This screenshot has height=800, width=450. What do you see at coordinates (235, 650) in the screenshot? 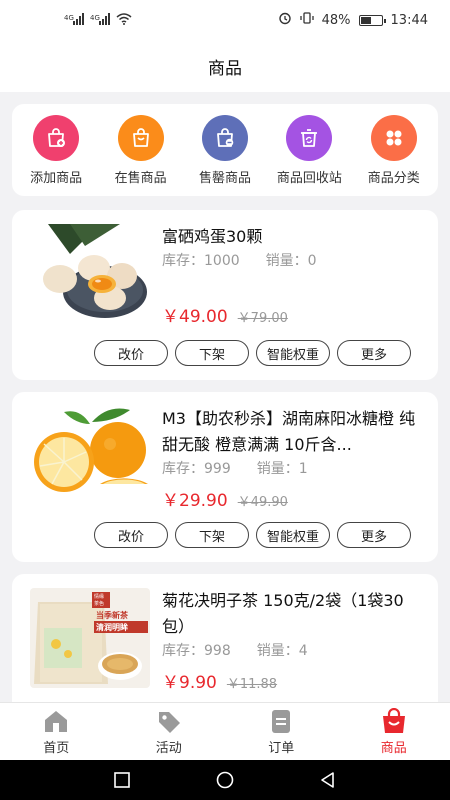
I see `product-meta: 库存：998 销量：4` at bounding box center [235, 650].